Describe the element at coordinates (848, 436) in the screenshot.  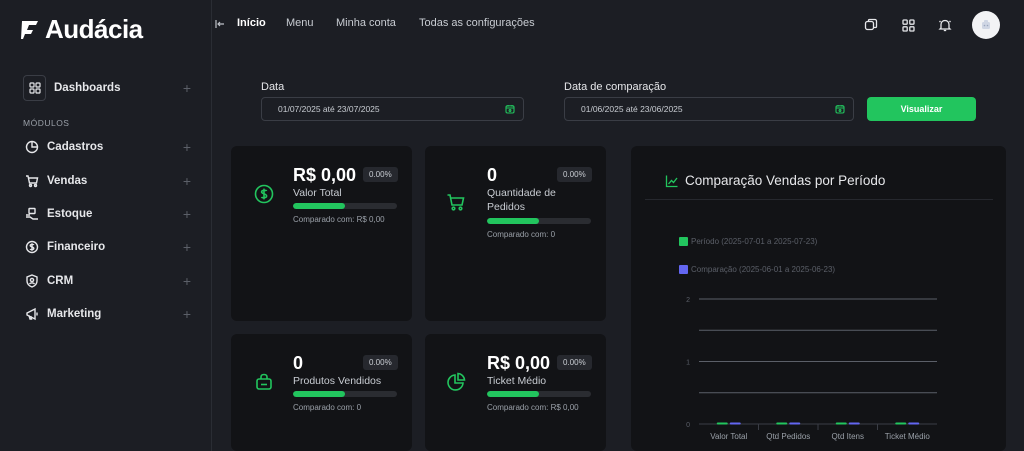
I see `x-tick-label: Qtd Itens` at that location.